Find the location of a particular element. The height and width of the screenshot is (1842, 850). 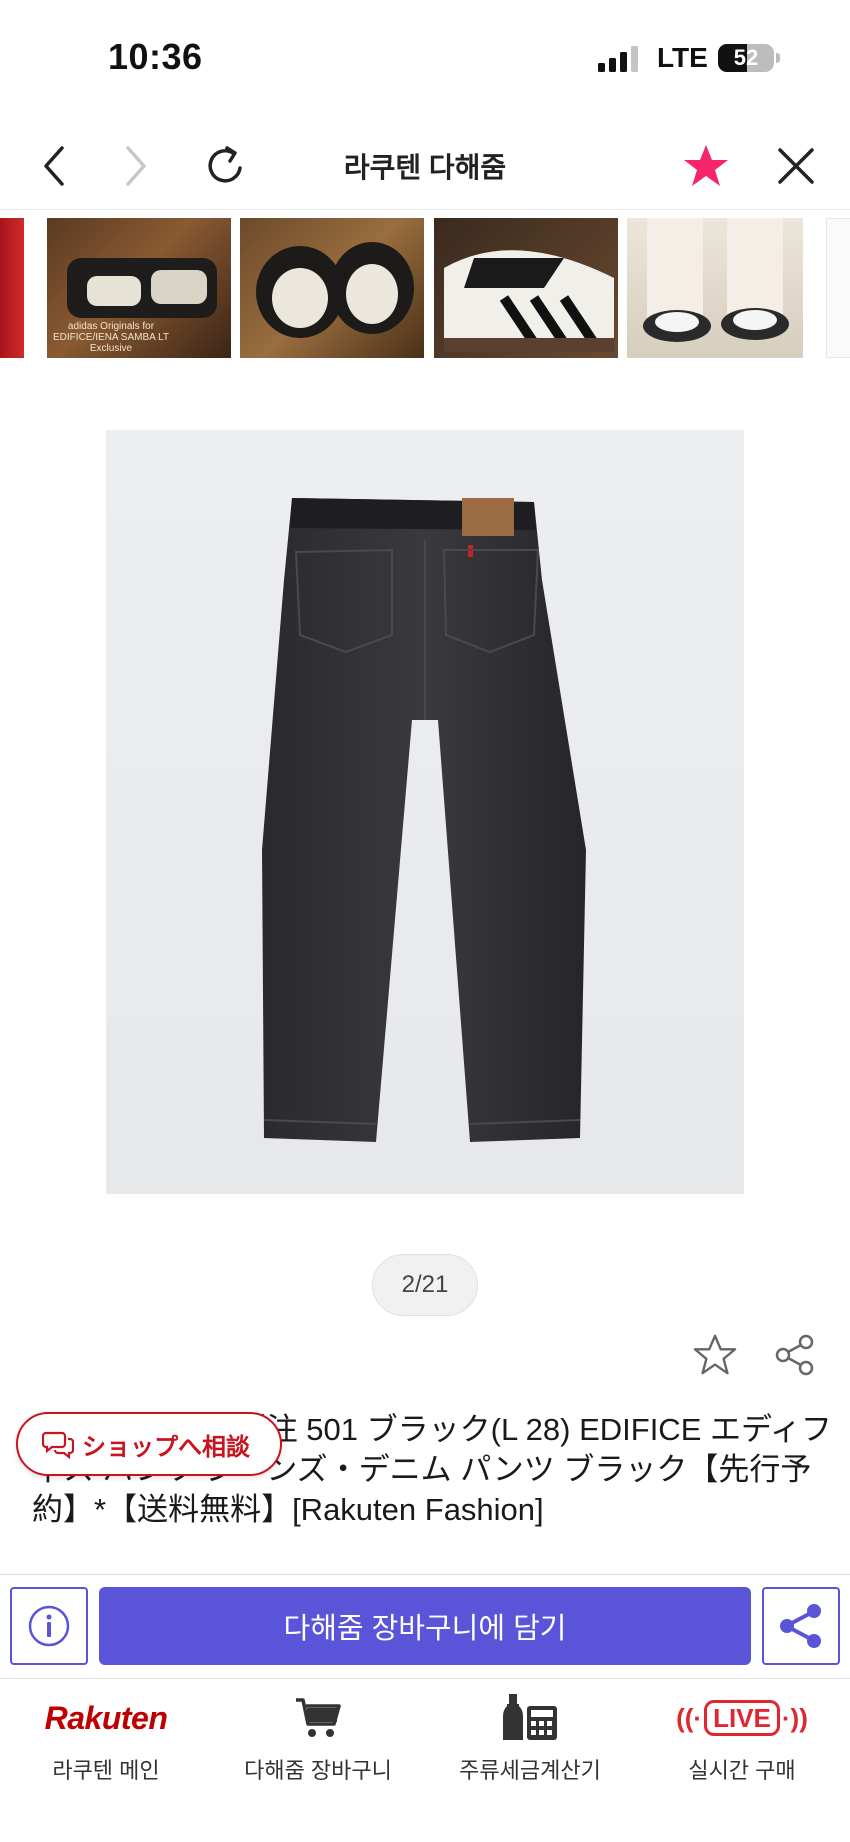

info-icon is located at coordinates (49, 1626).